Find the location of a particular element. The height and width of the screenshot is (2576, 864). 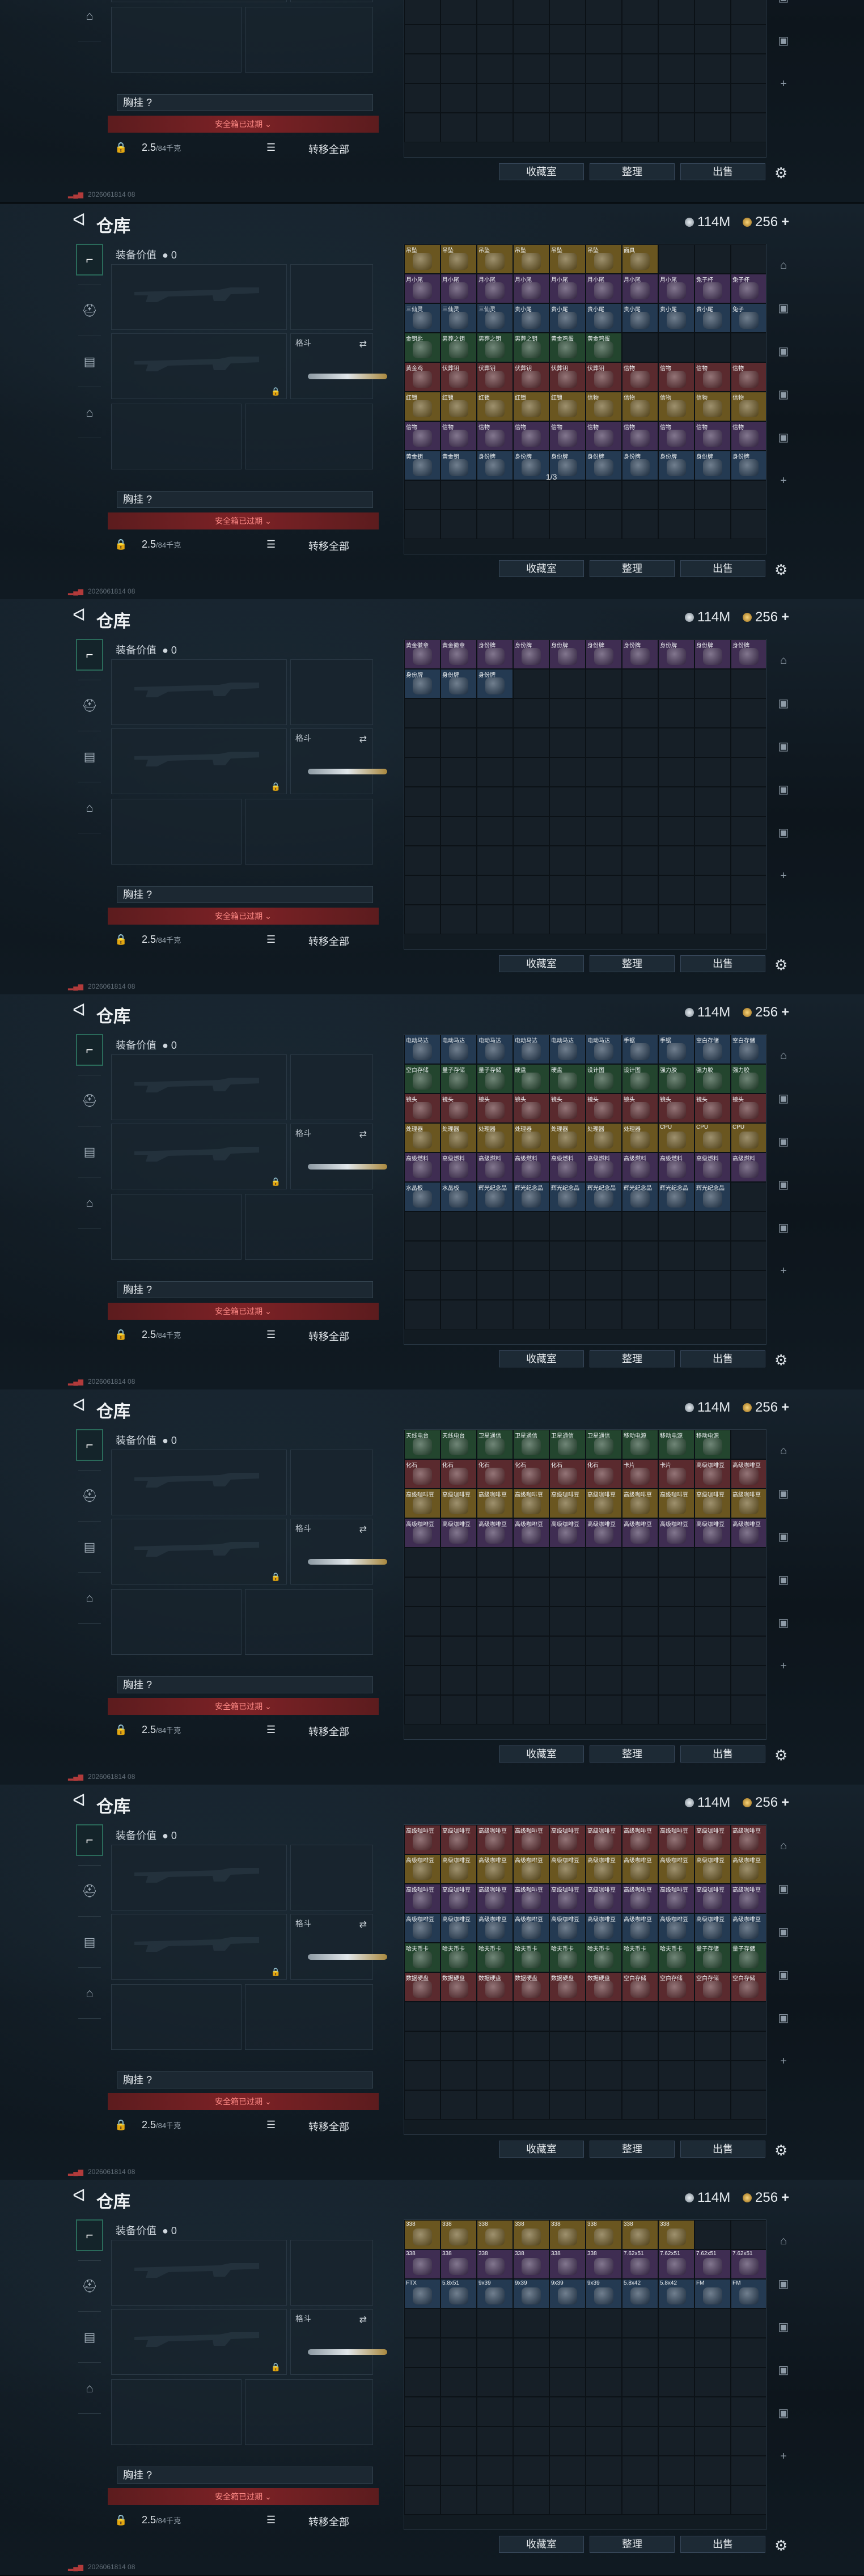

item-cell: 5.8x42 is located at coordinates (640, 2293).